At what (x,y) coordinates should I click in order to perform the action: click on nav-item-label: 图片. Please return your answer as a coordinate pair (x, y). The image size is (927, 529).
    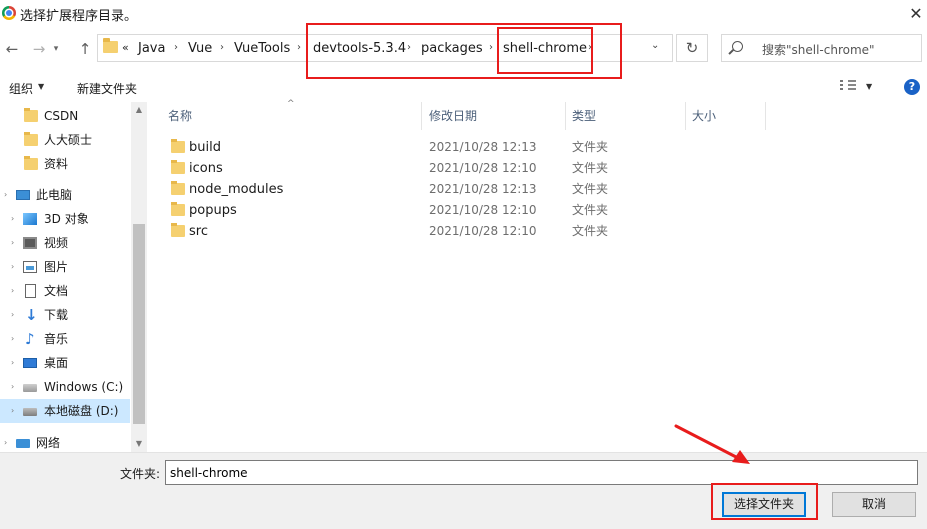
    Looking at the image, I should click on (56, 267).